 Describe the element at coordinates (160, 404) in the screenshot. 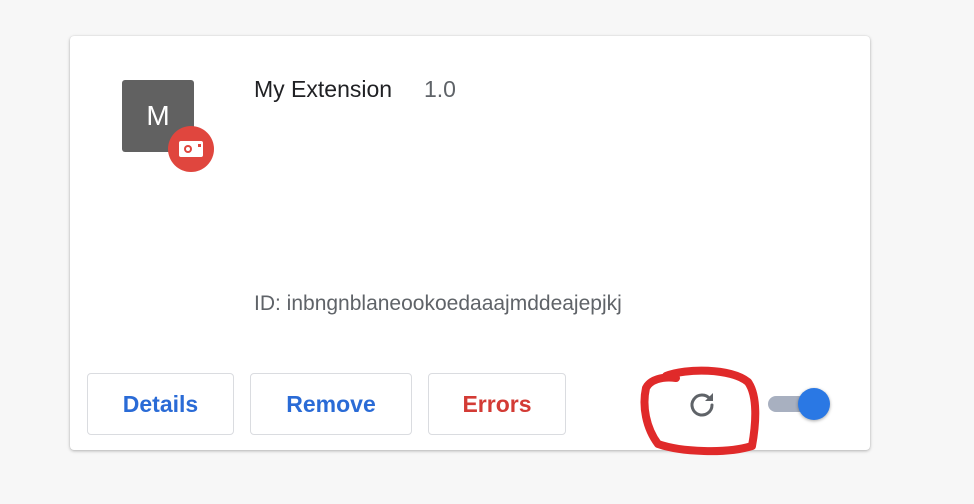

I see `details-button: Details` at that location.